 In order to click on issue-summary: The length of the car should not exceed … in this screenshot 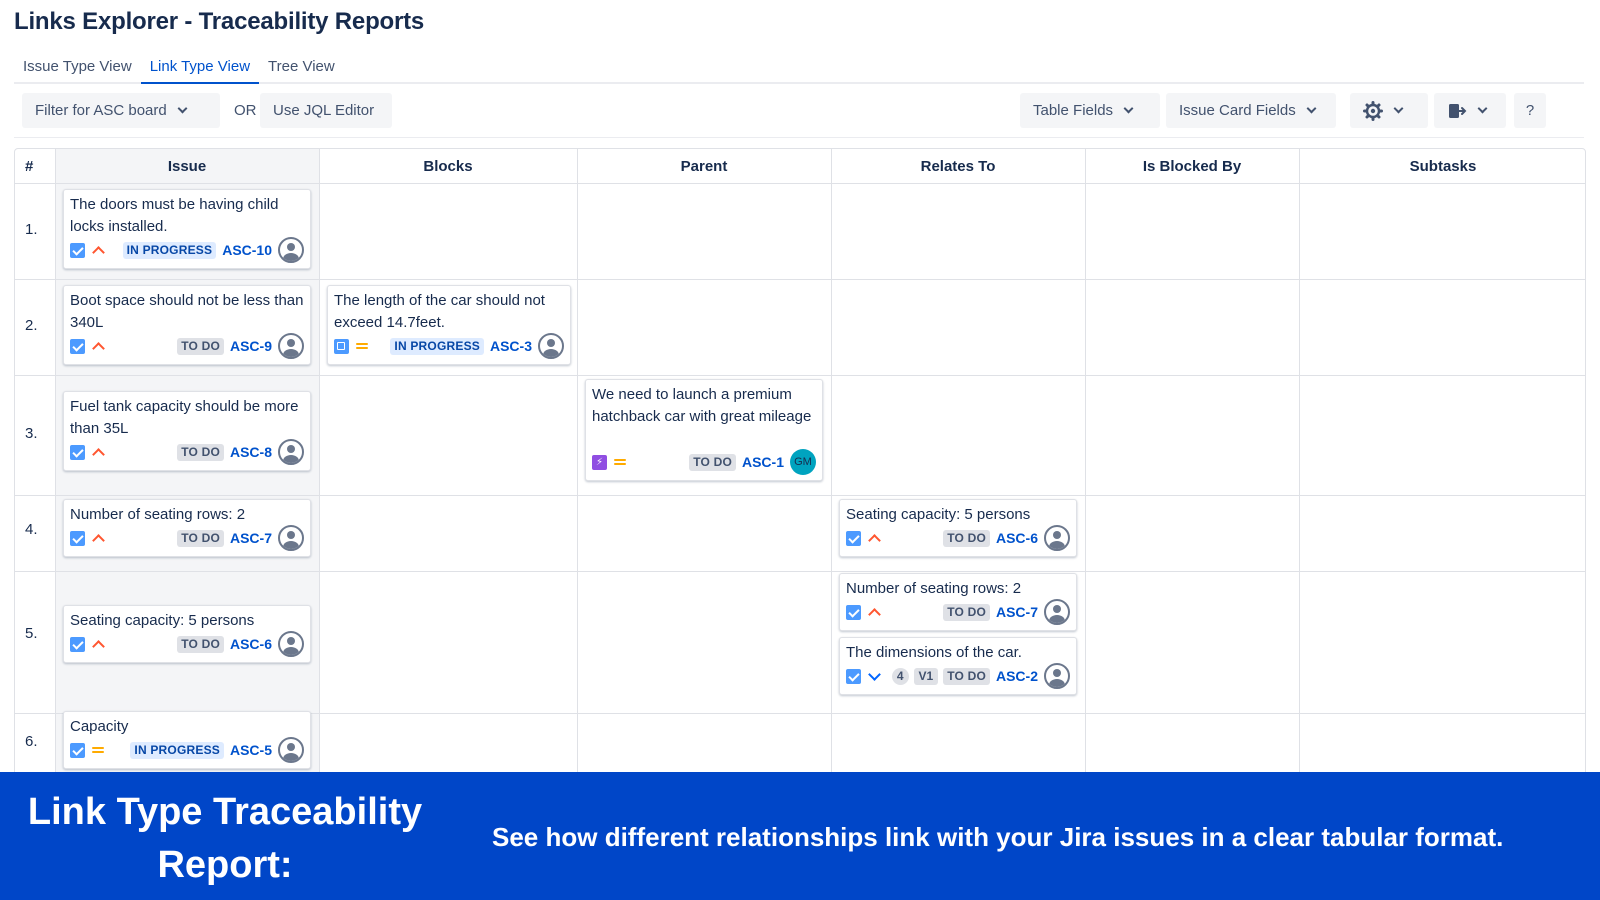, I will do `click(439, 311)`.